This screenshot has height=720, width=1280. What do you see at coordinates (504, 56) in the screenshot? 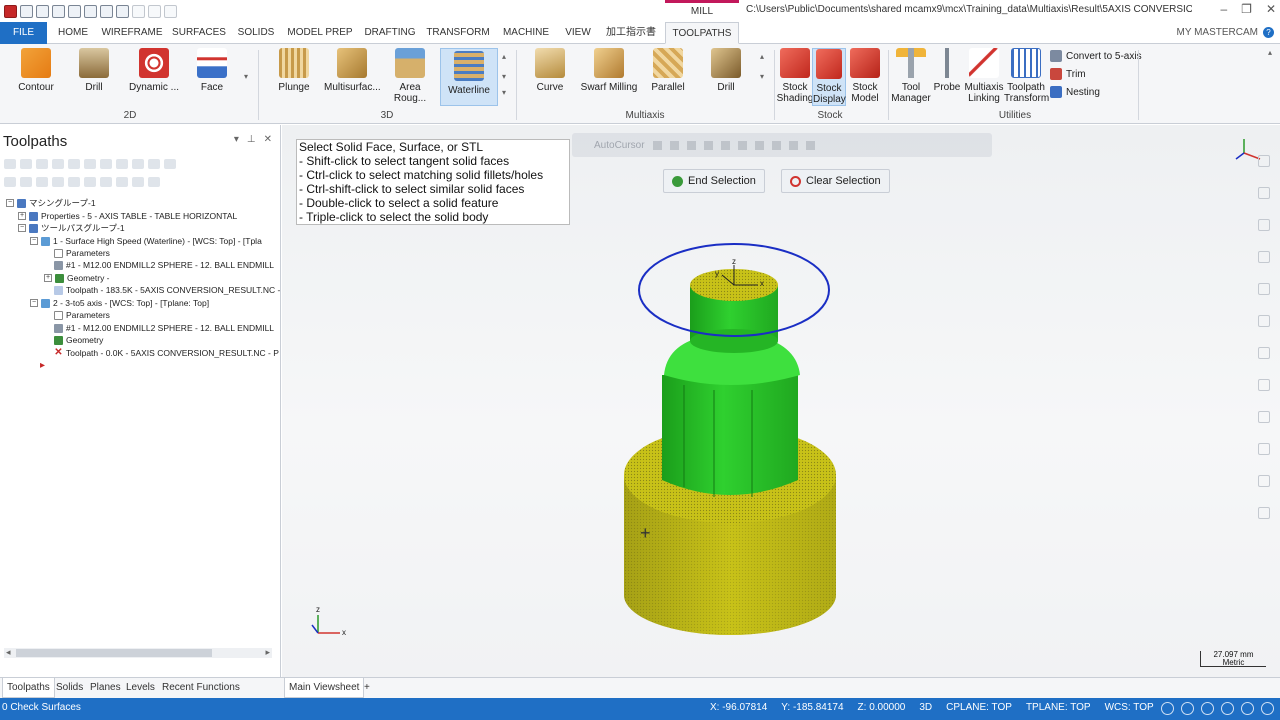
I see `gallery-3d-up-icon: ▴` at bounding box center [504, 56].